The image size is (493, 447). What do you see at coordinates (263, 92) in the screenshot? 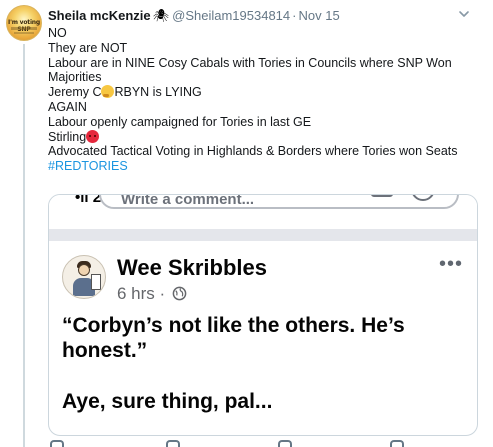
I see `tweet-line: Jeremy C RBYN is LYING` at bounding box center [263, 92].